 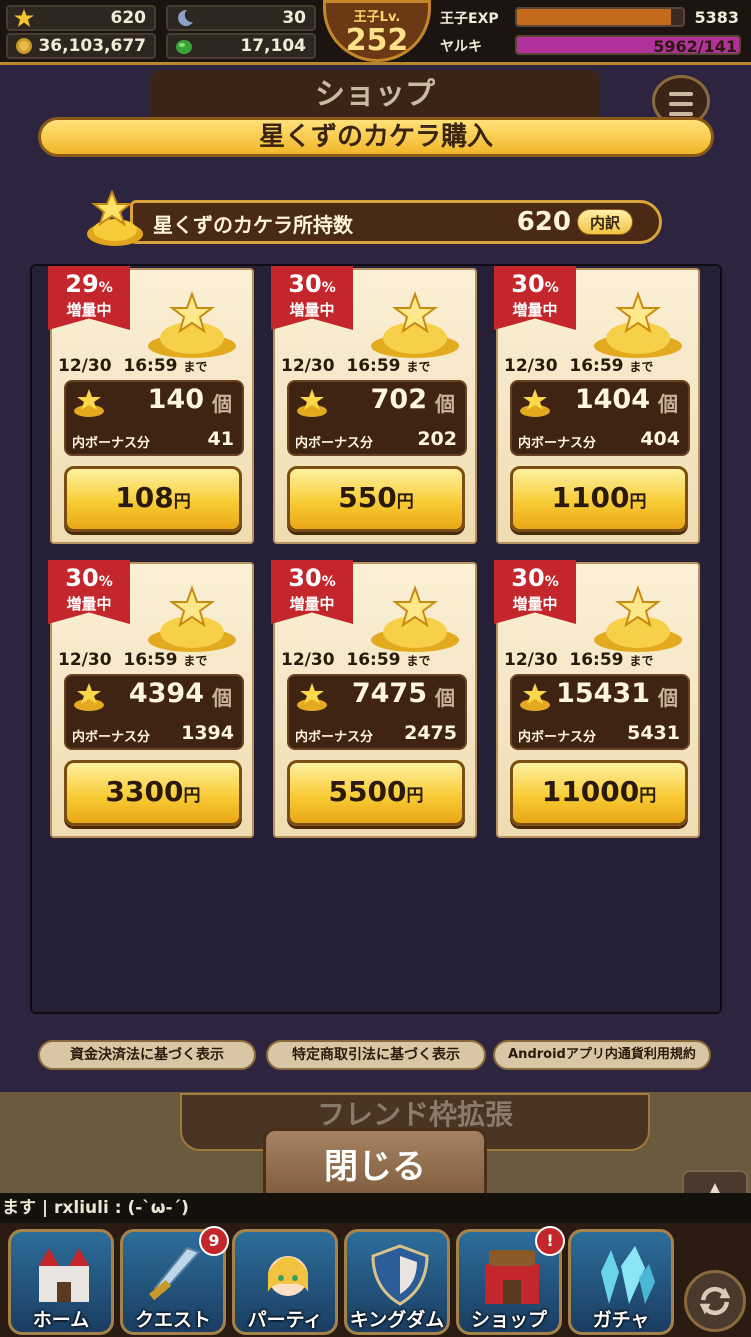 I want to click on exp-bar, so click(x=600, y=17).